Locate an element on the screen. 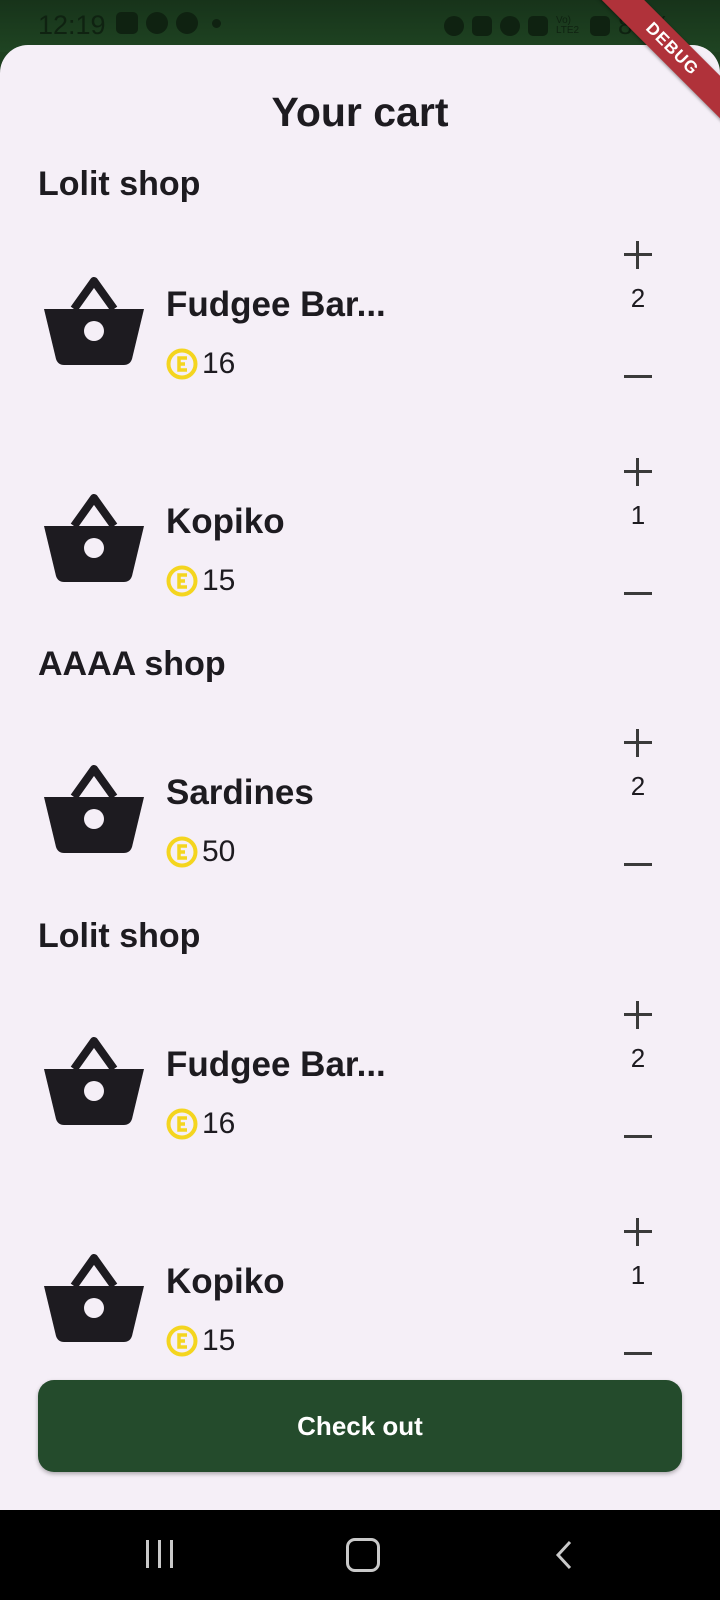  more-notifications-icon is located at coordinates (216, 23).